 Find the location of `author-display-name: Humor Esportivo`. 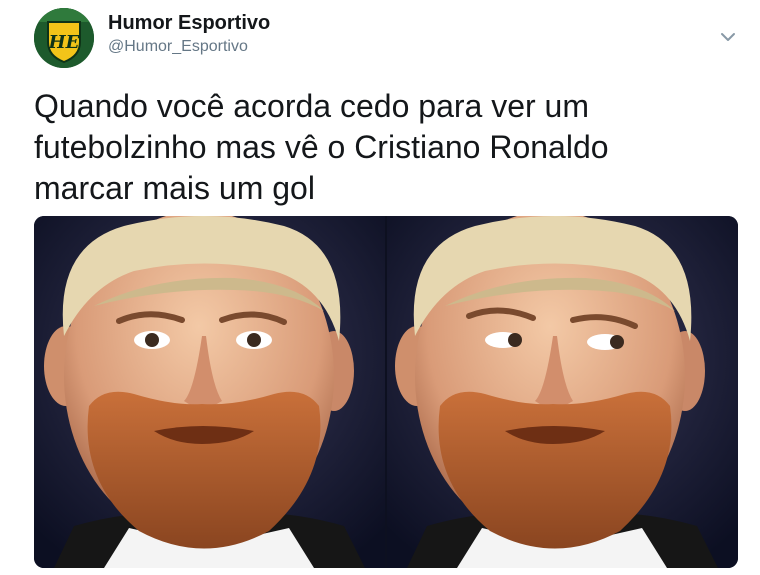

author-display-name: Humor Esportivo is located at coordinates (189, 23).